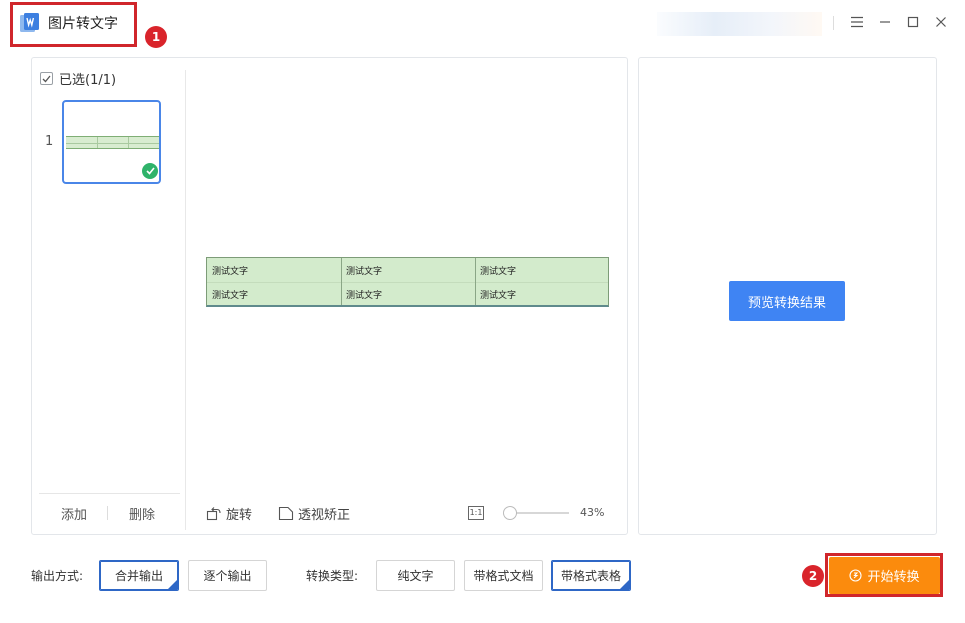  I want to click on minimize-button, so click(885, 22).